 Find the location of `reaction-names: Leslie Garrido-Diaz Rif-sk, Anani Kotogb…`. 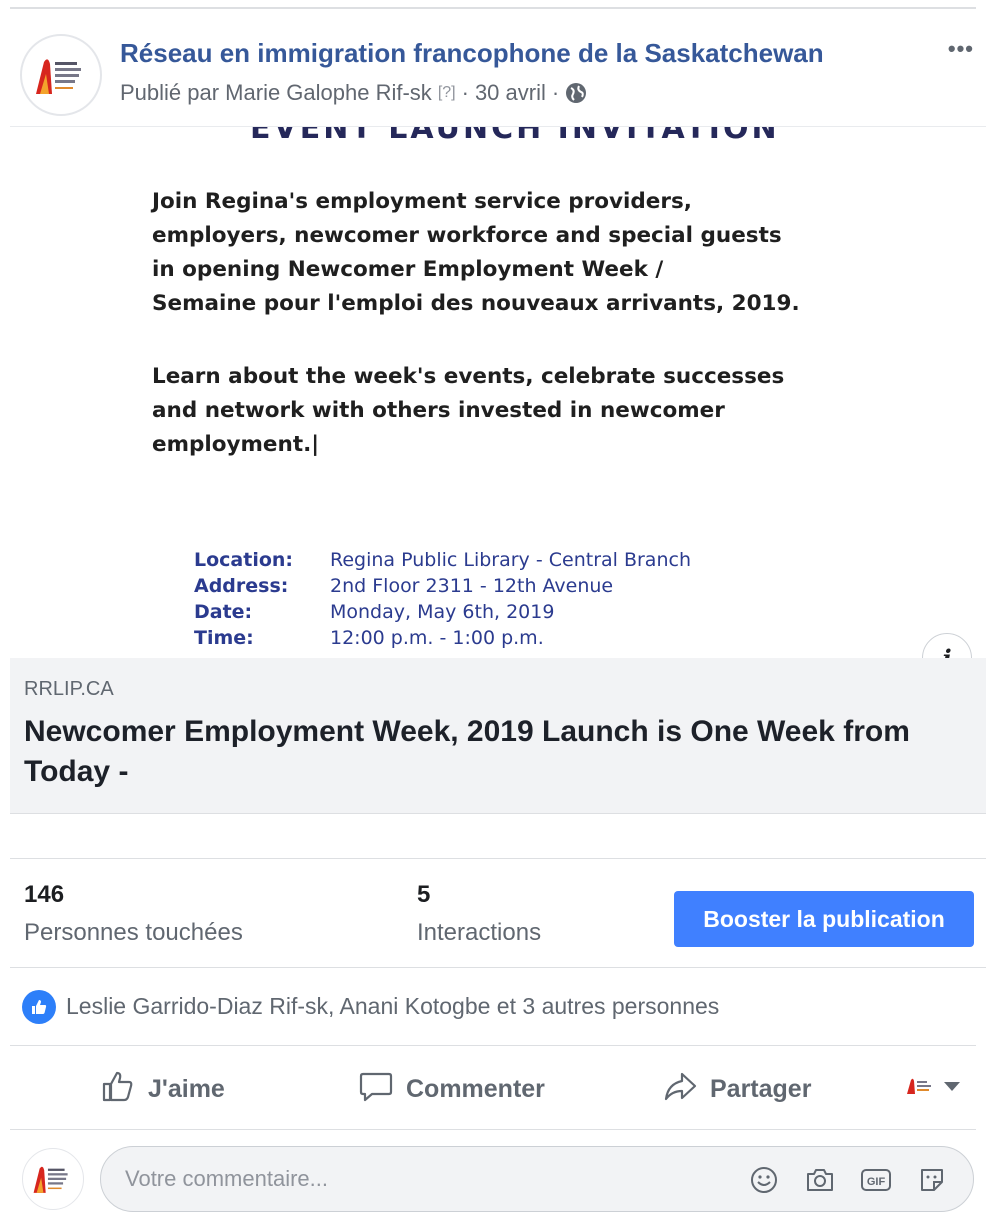

reaction-names: Leslie Garrido-Diaz Rif-sk, Anani Kotogb… is located at coordinates (392, 1006).